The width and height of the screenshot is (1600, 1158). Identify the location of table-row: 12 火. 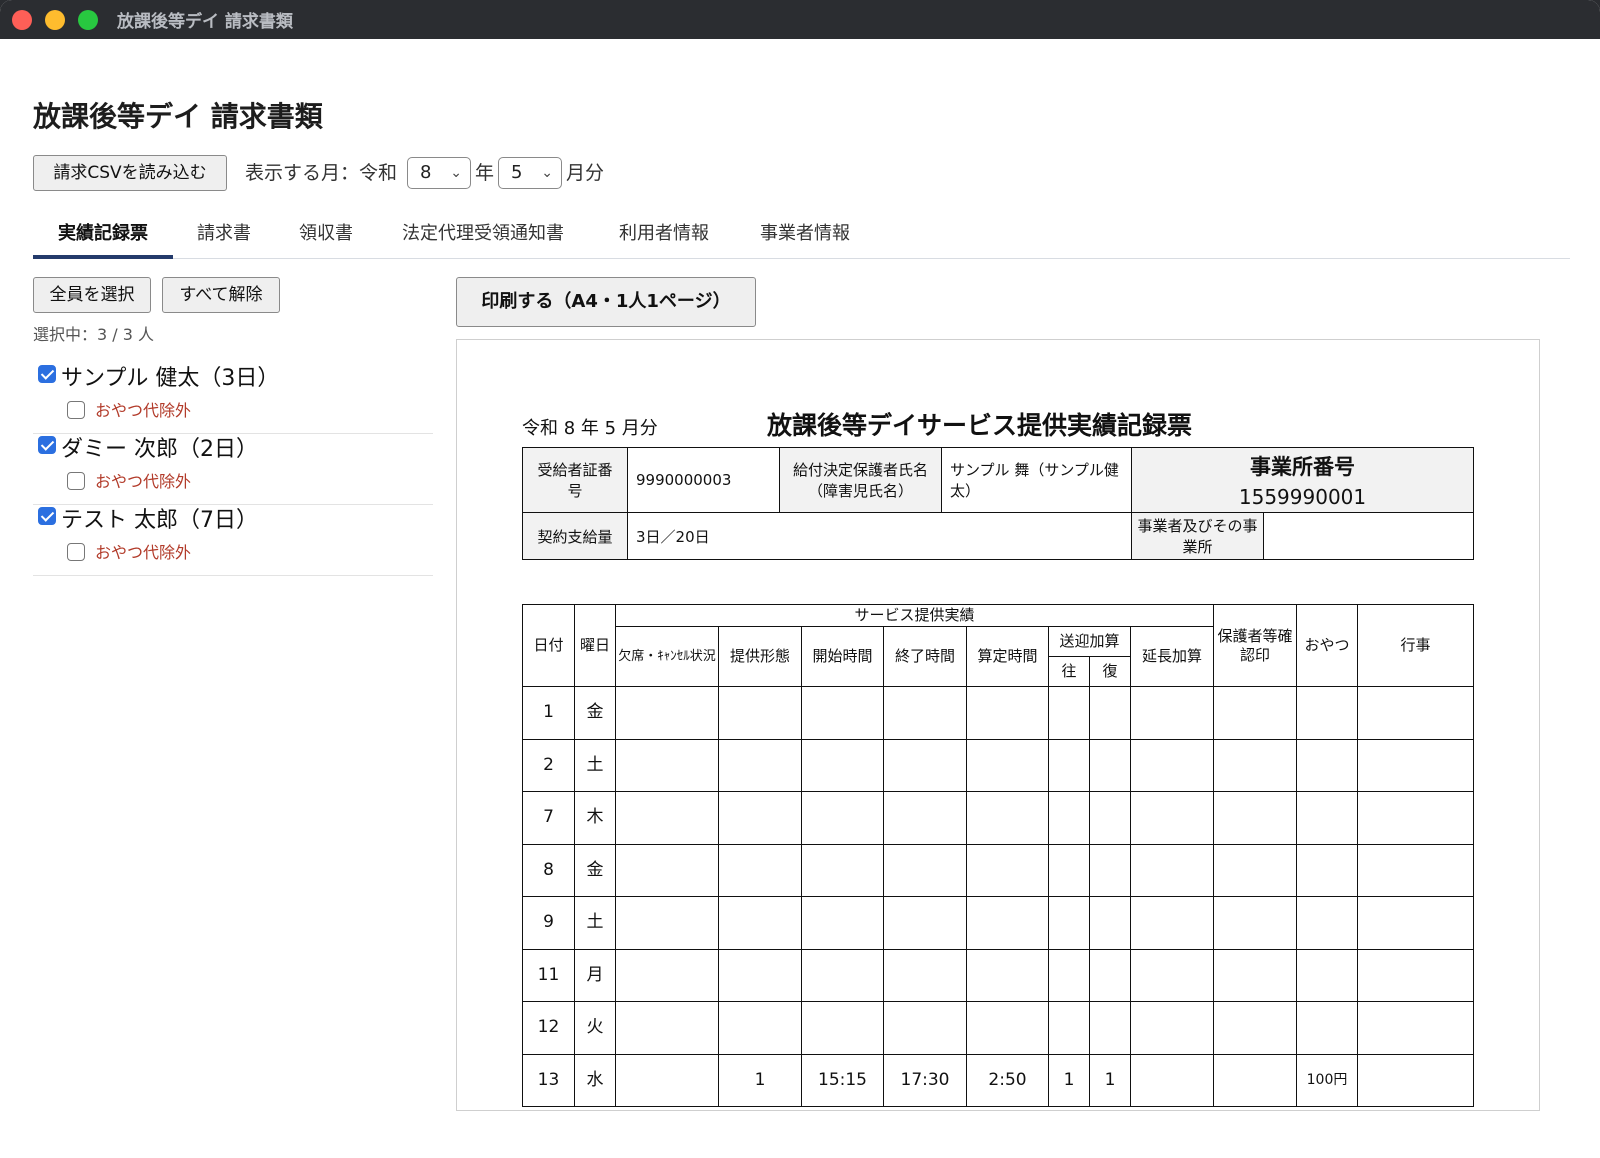
(998, 1028).